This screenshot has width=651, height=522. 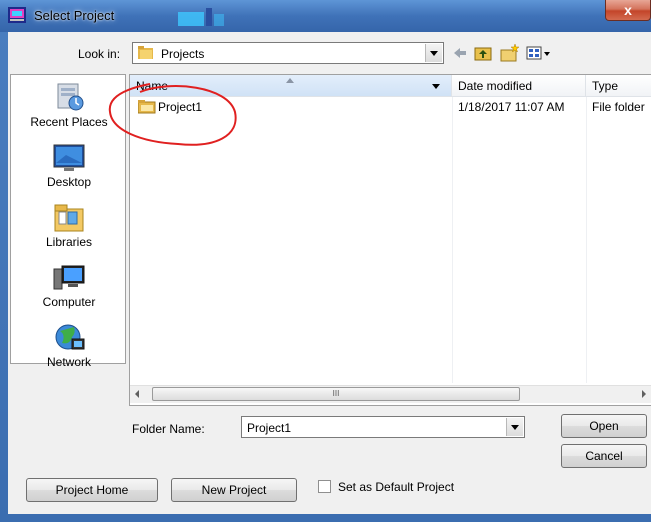 What do you see at coordinates (152, 86) in the screenshot?
I see `column-name-label: Name` at bounding box center [152, 86].